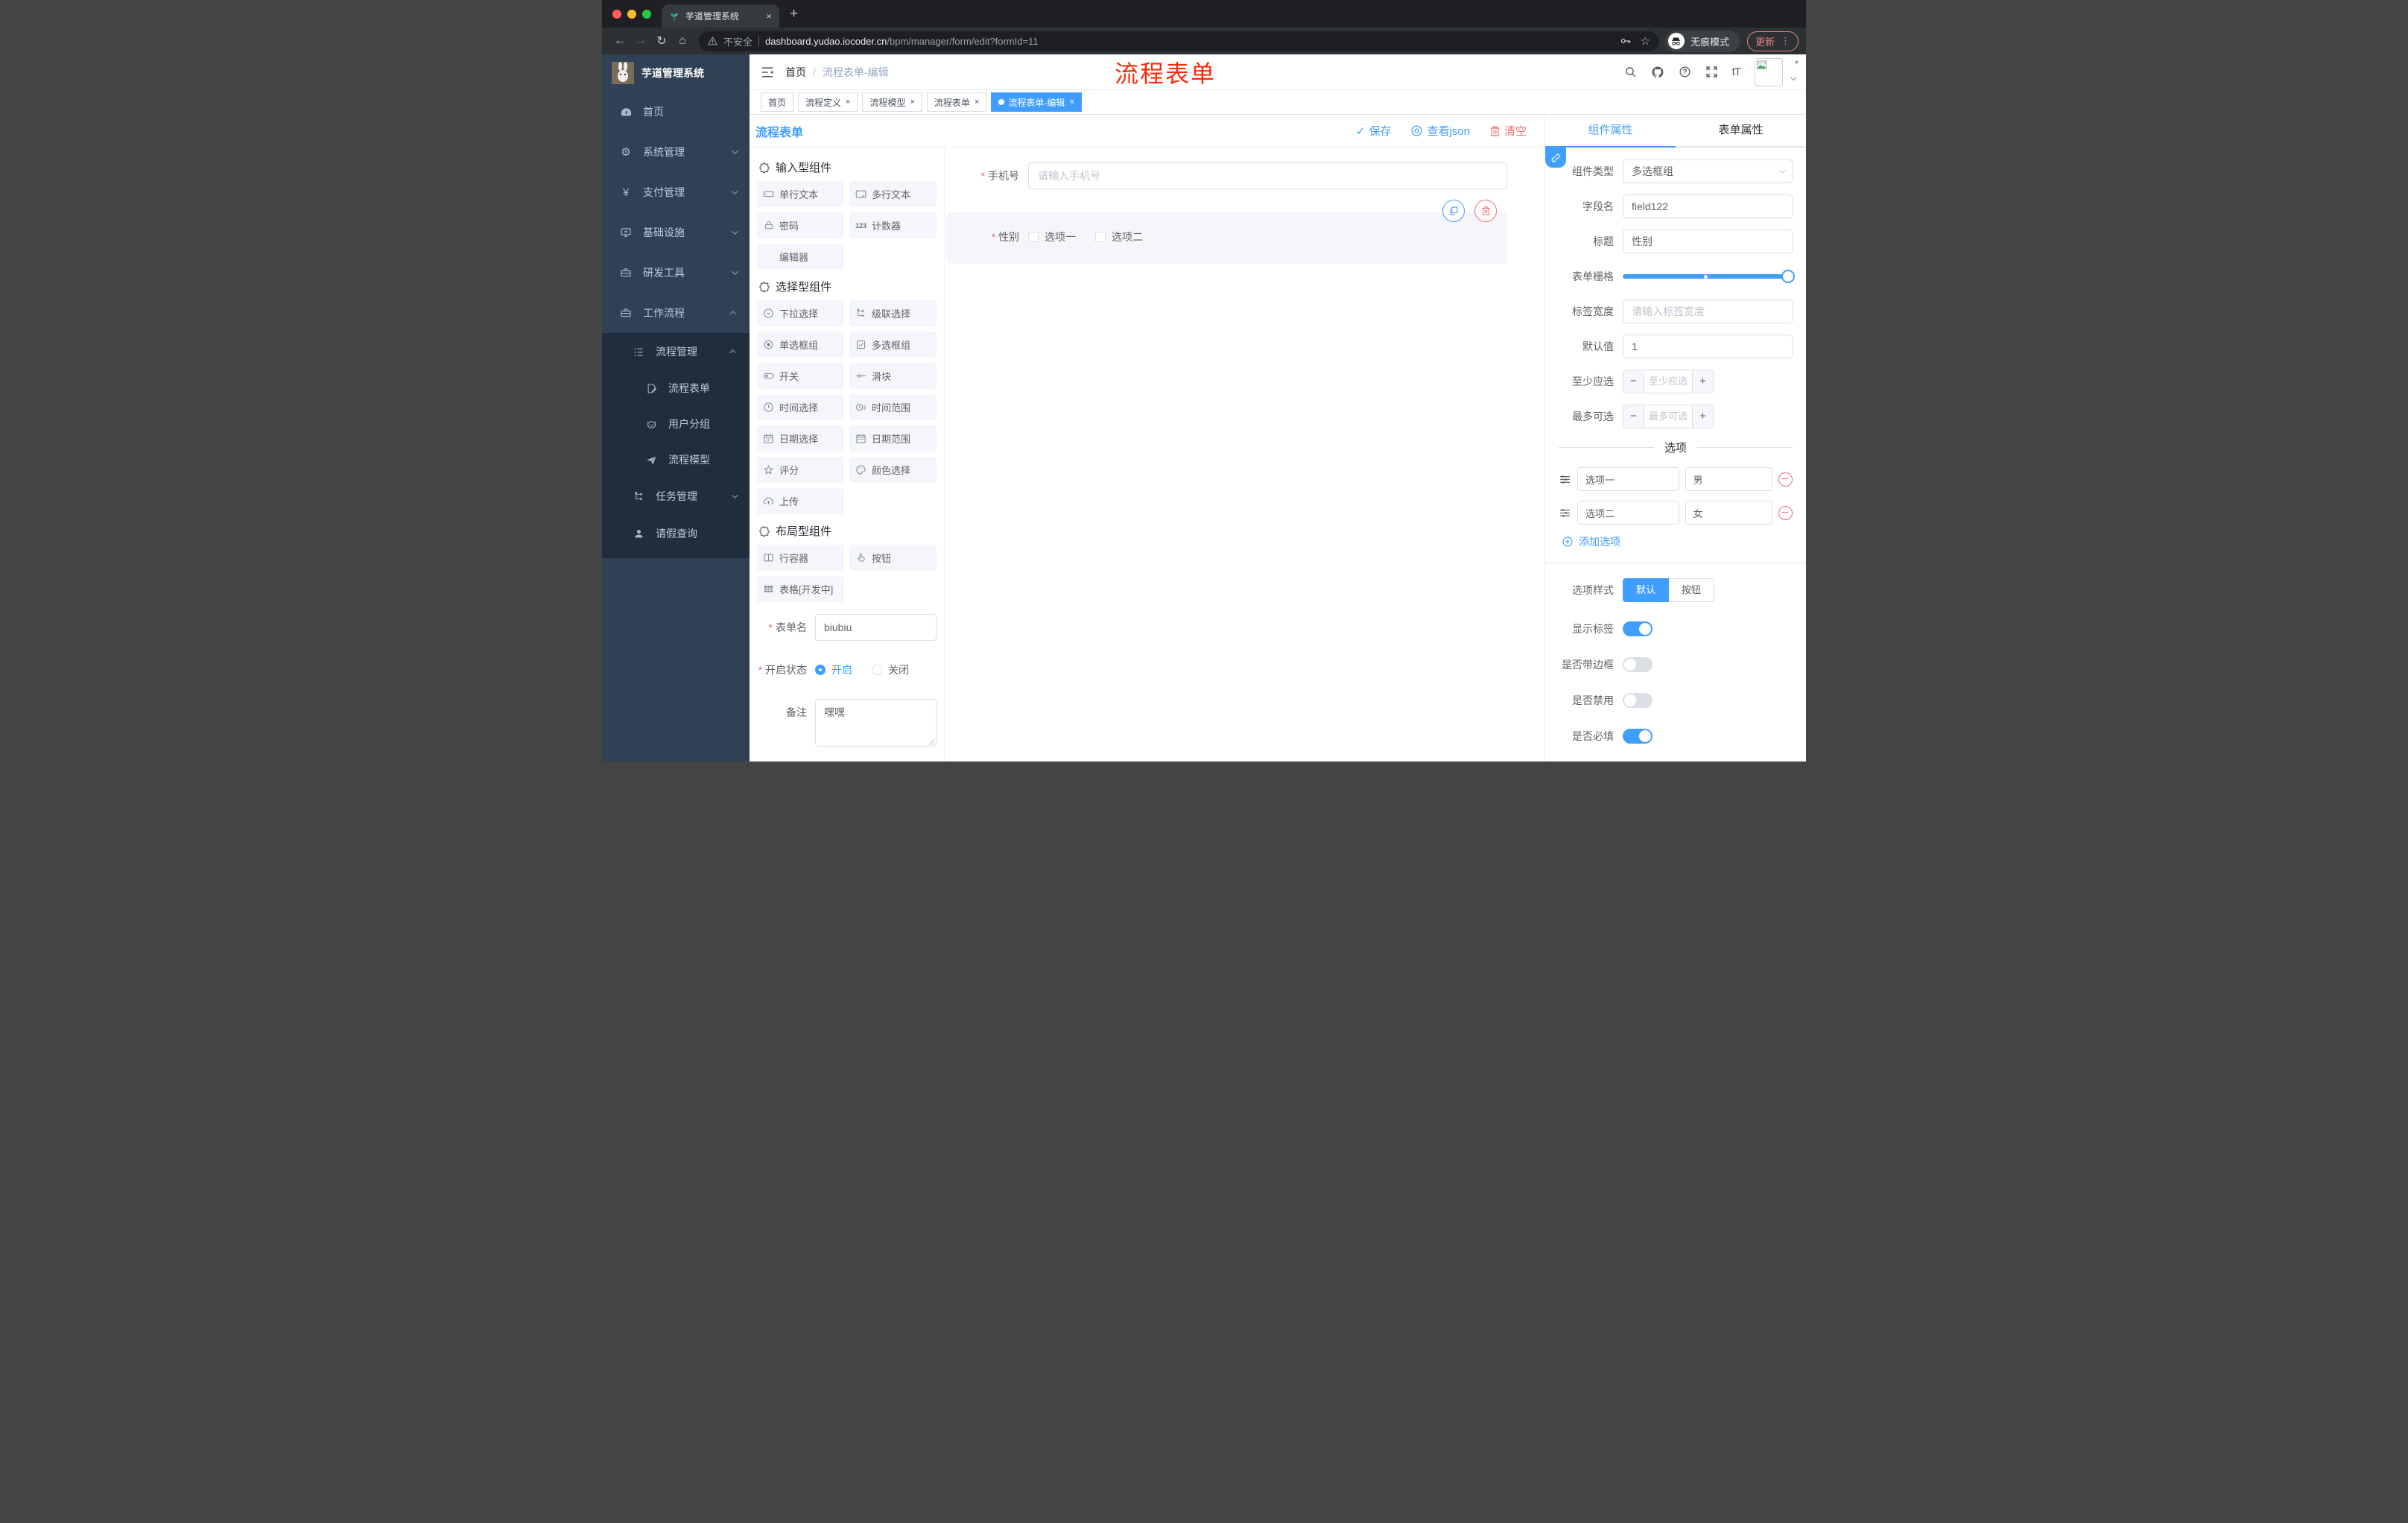 The height and width of the screenshot is (1523, 2408). What do you see at coordinates (676, 424) in the screenshot?
I see `sidebar-item-user-group: 用户分组` at bounding box center [676, 424].